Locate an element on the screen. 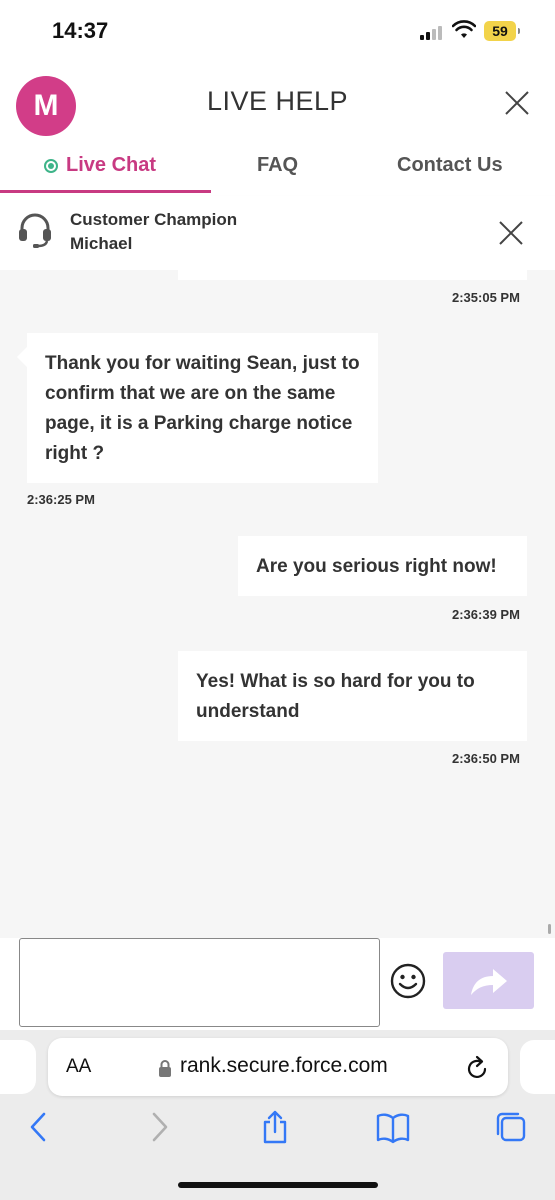 The height and width of the screenshot is (1200, 555). status-bar: 14:37 59 is located at coordinates (277, 32).